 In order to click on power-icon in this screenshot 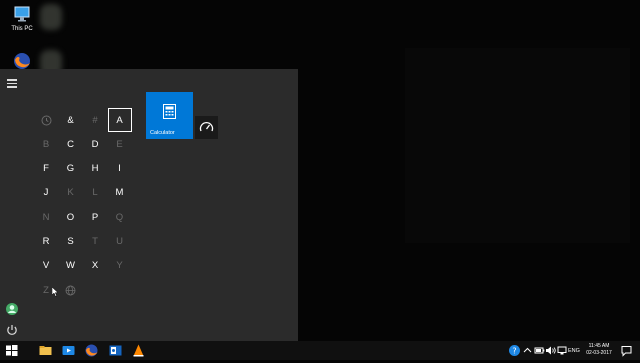, I will do `click(12, 330)`.